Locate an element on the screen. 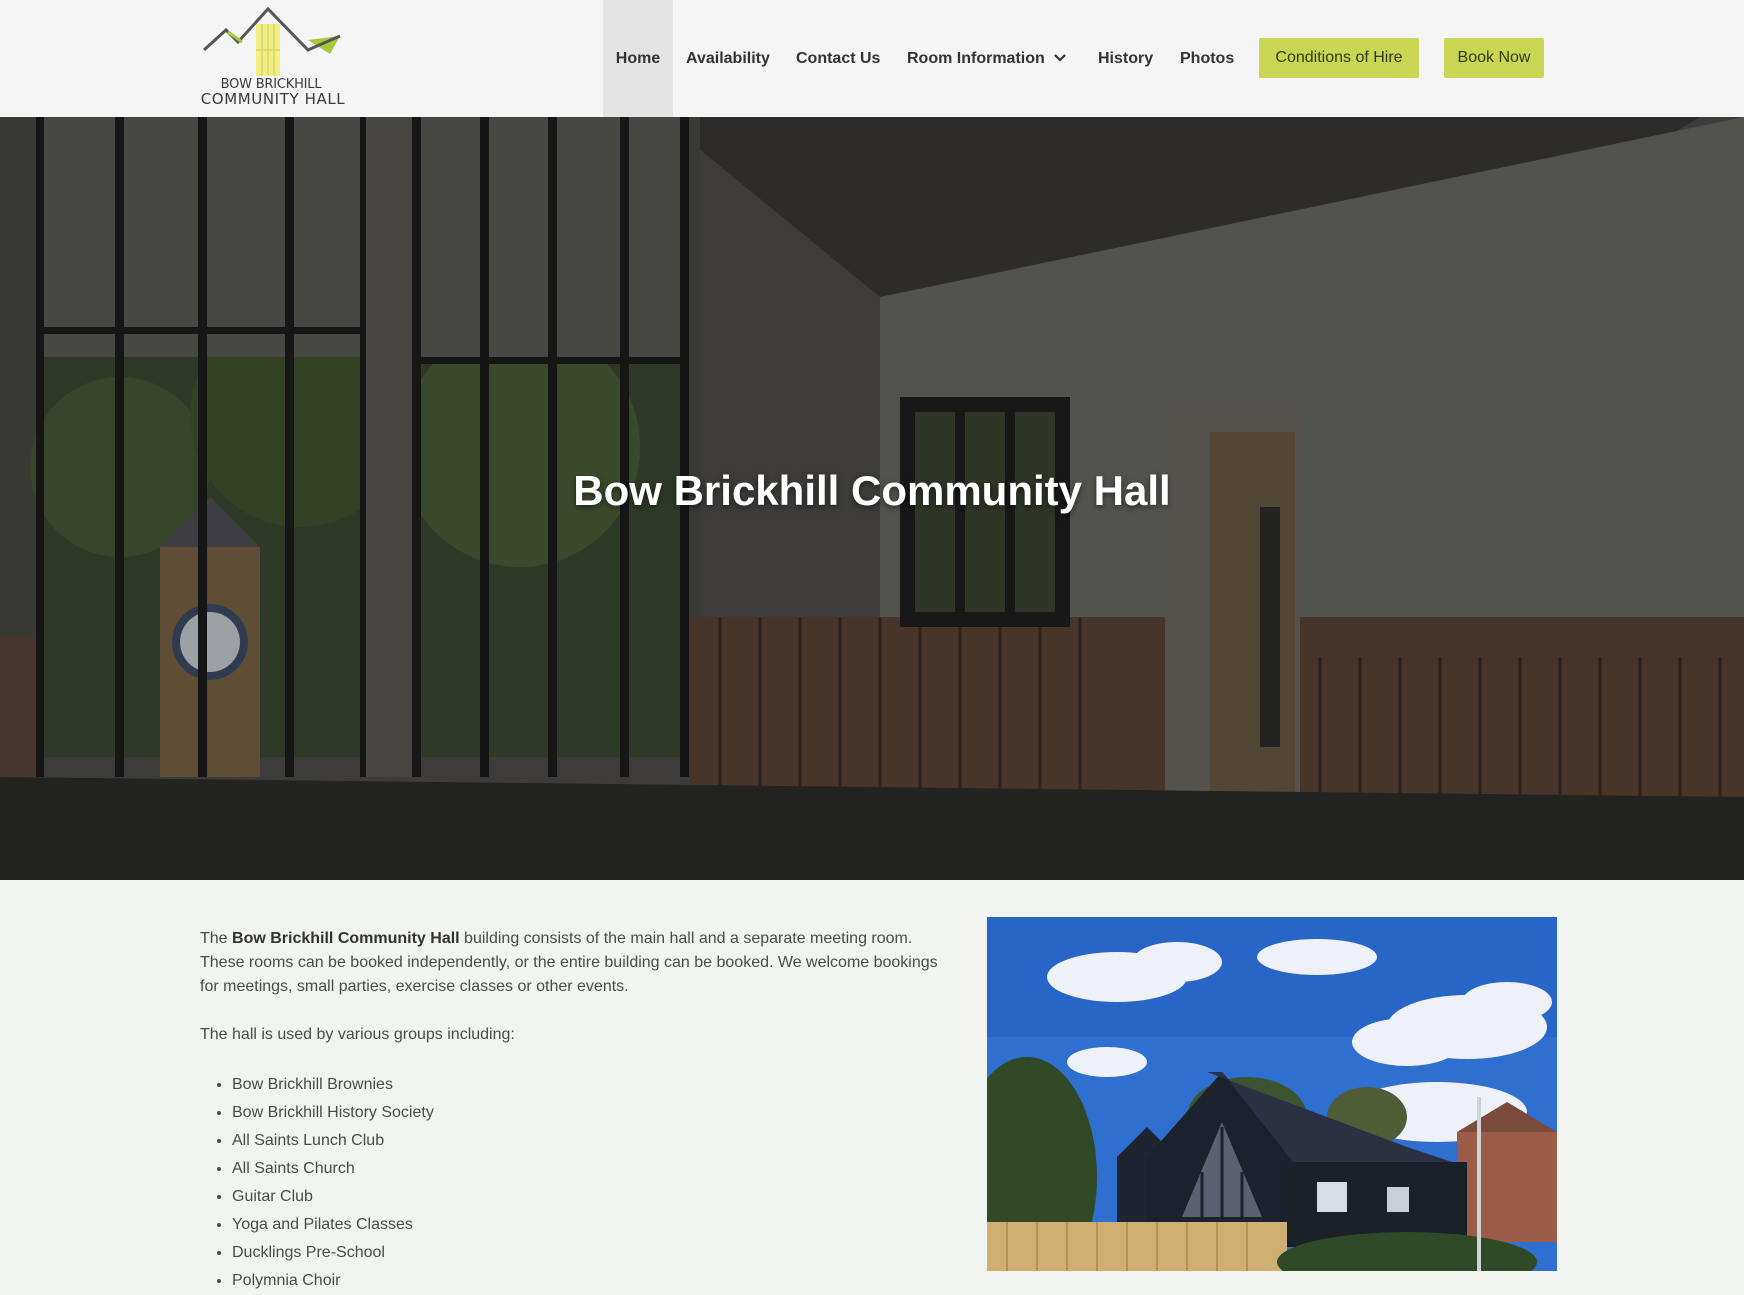 This screenshot has height=1295, width=1744. list-item: Bow Brickhill Brownies is located at coordinates (596, 1085).